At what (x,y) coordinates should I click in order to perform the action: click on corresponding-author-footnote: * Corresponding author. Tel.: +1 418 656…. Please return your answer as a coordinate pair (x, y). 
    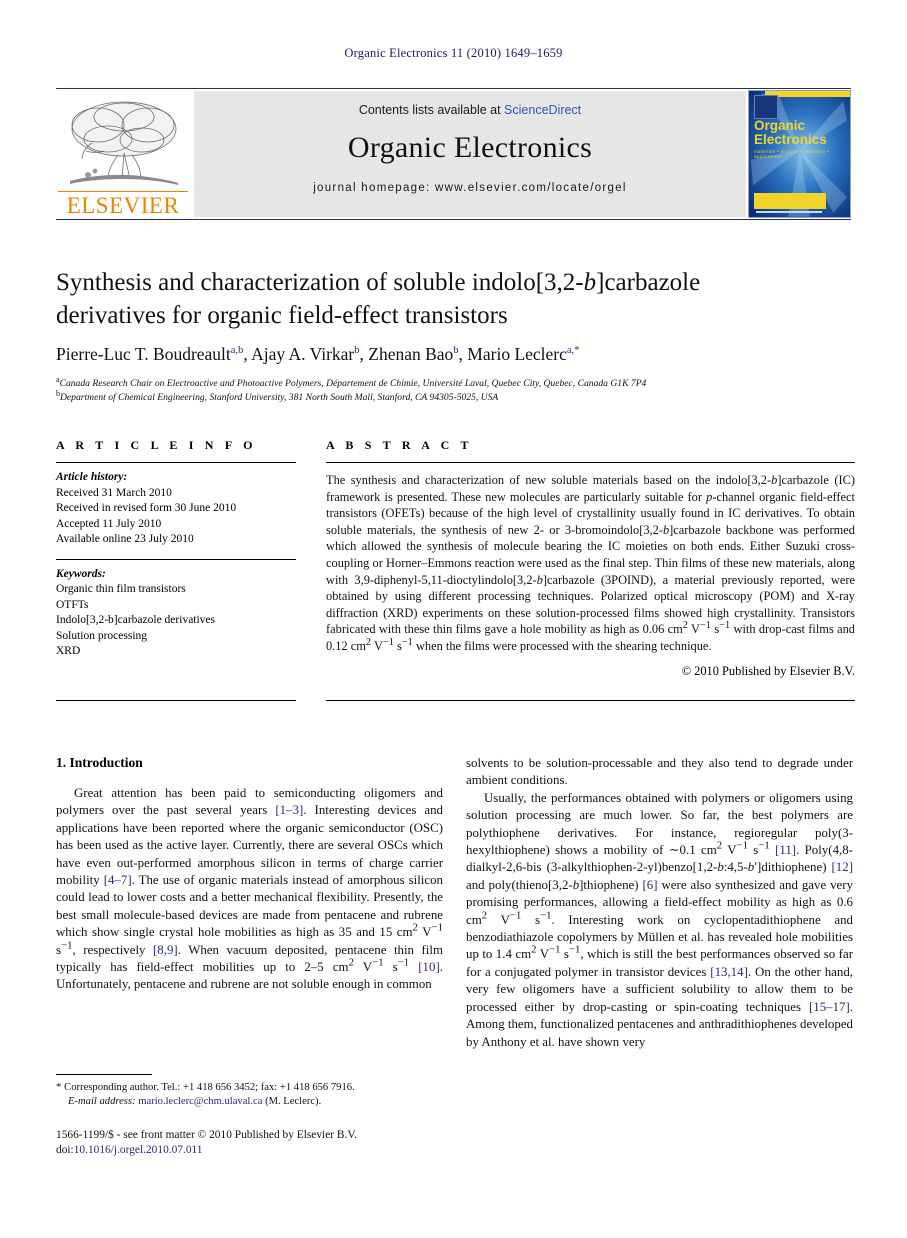
    Looking at the image, I should click on (249, 1095).